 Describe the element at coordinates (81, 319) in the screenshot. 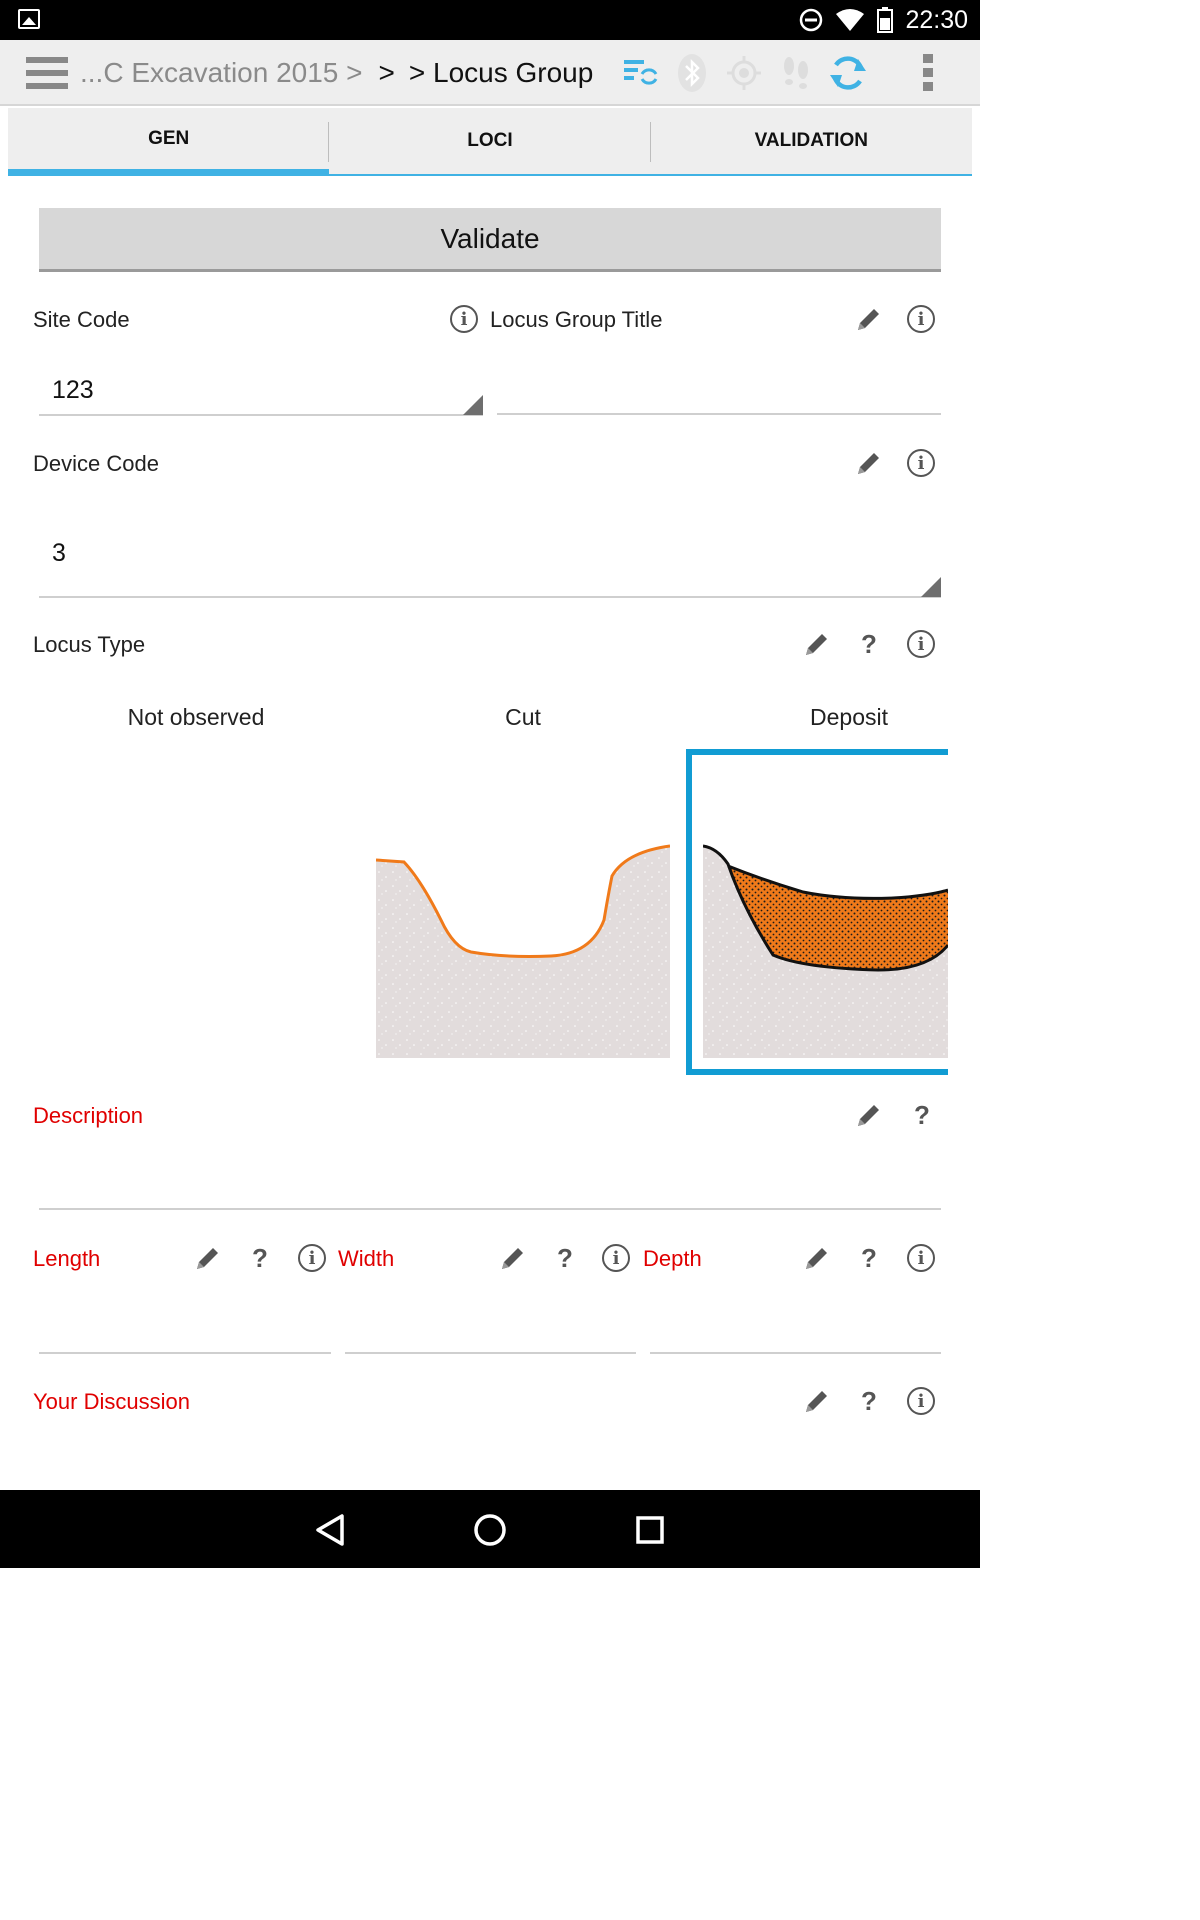

I see `site-code-label: Site Code` at that location.